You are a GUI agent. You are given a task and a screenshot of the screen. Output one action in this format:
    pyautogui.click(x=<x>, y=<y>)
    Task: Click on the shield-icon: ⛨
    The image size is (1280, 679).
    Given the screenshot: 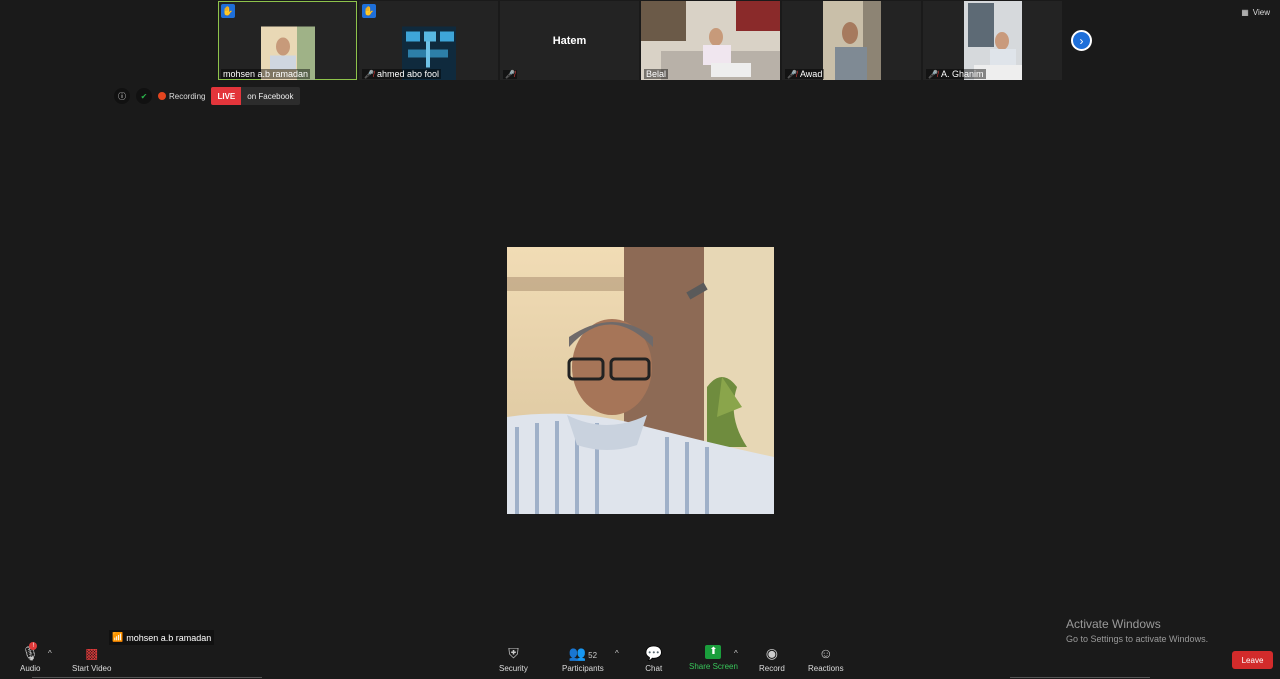 What is the action you would take?
    pyautogui.click(x=513, y=653)
    